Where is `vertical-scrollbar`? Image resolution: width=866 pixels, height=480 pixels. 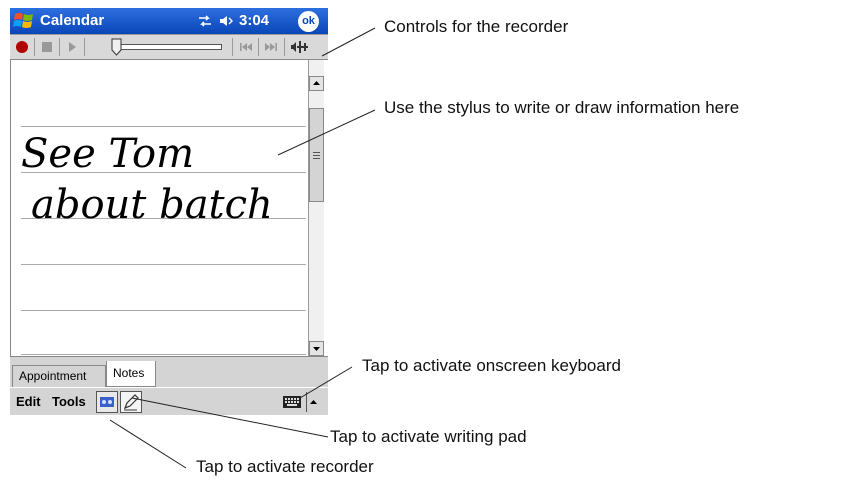 vertical-scrollbar is located at coordinates (316, 208).